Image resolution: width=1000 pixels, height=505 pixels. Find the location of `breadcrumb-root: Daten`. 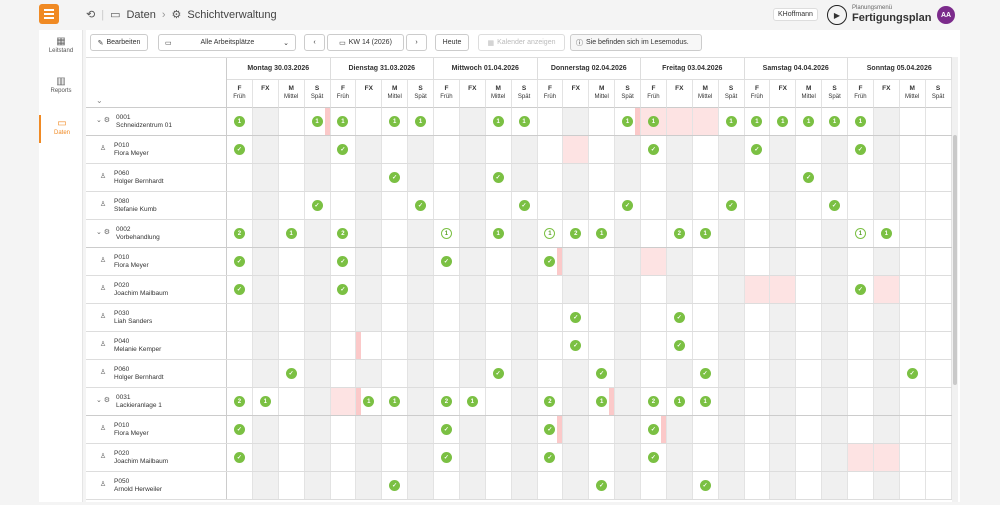

breadcrumb-root: Daten is located at coordinates (140, 15).